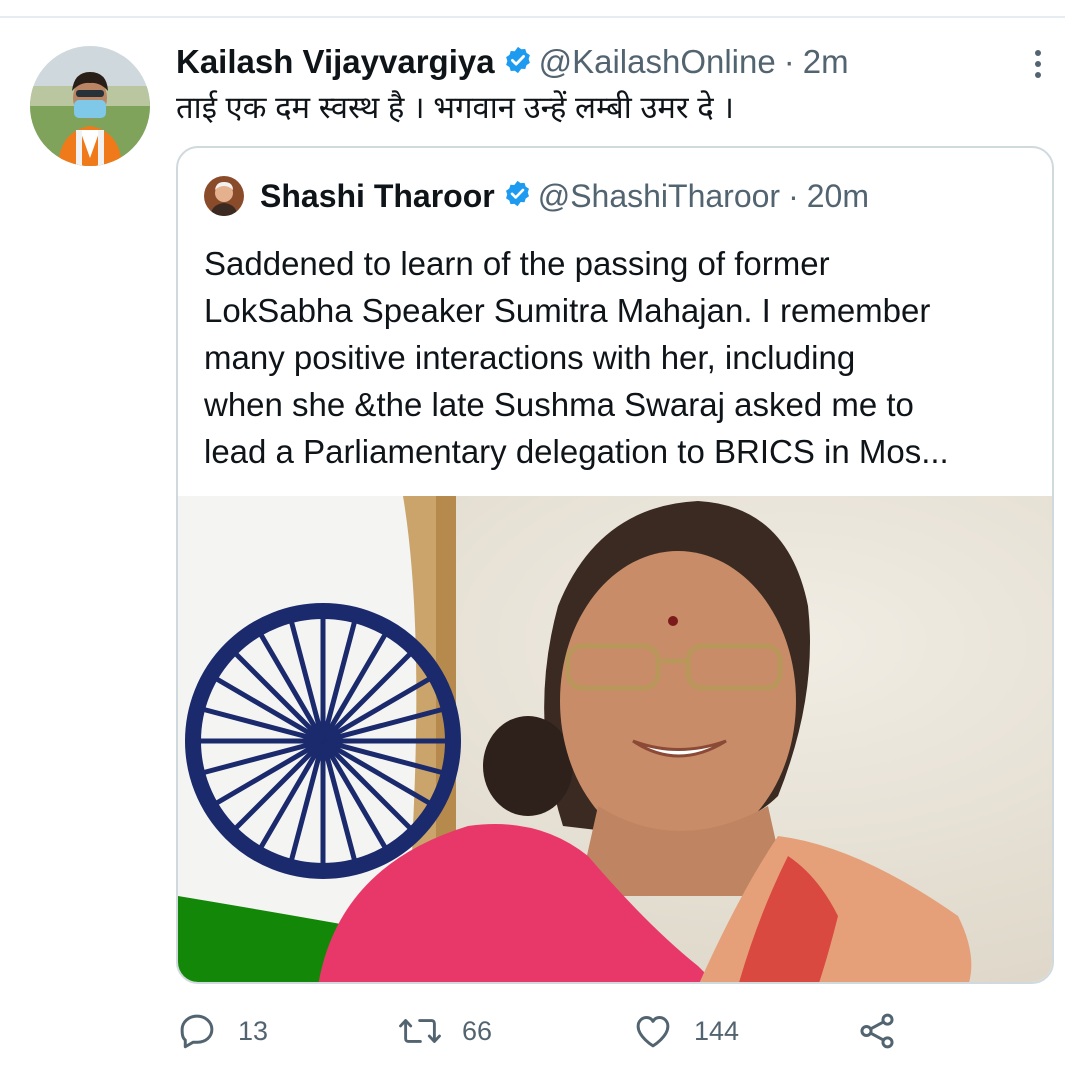  I want to click on author-handle: @KailashOnline, so click(657, 62).